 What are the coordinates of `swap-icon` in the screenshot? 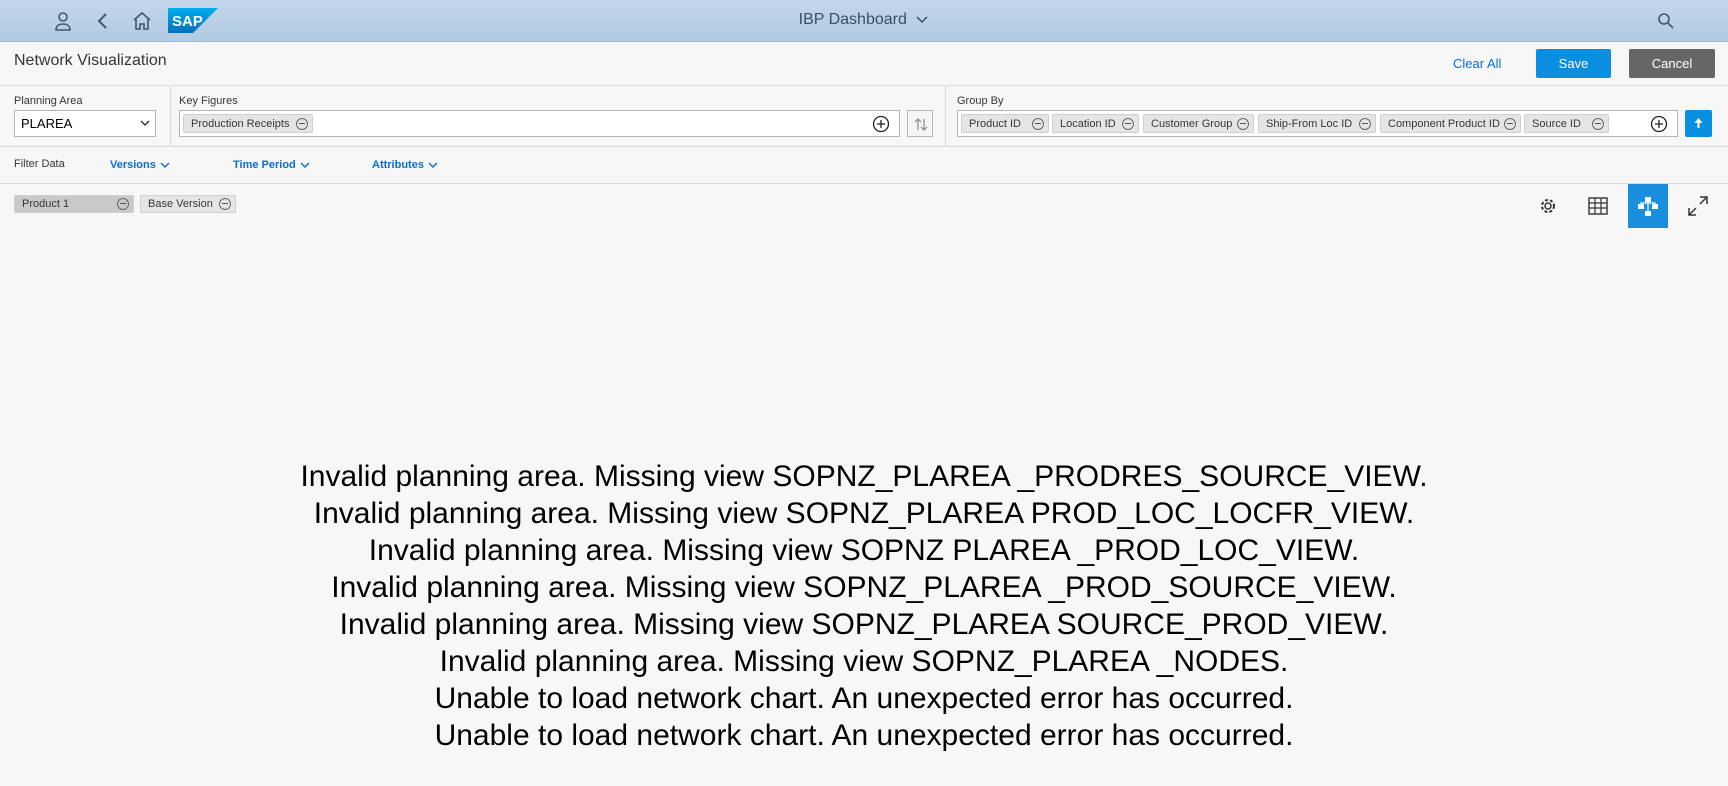 It's located at (921, 124).